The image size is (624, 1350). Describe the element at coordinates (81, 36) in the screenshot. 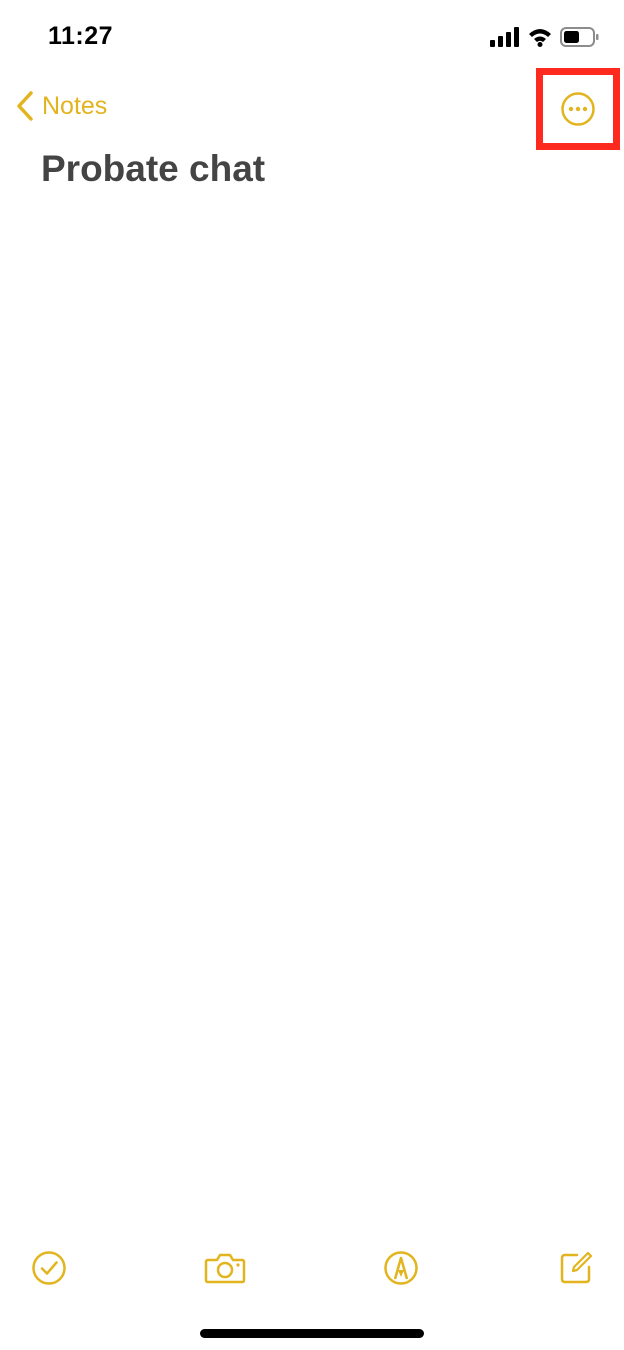

I see `status-time: 11:27` at that location.